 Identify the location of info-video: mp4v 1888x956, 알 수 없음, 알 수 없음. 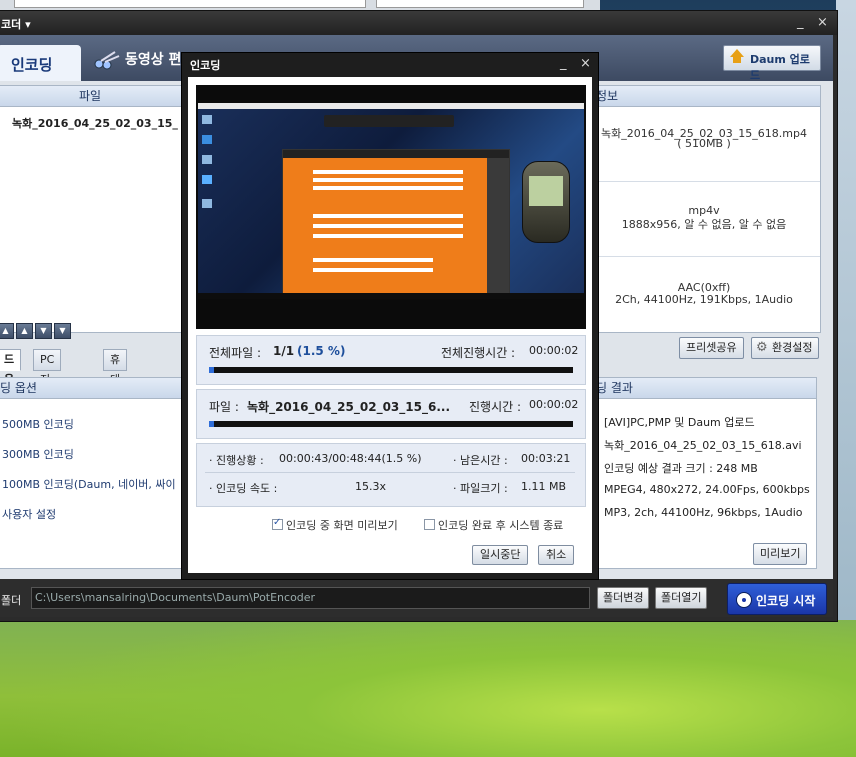
(704, 219).